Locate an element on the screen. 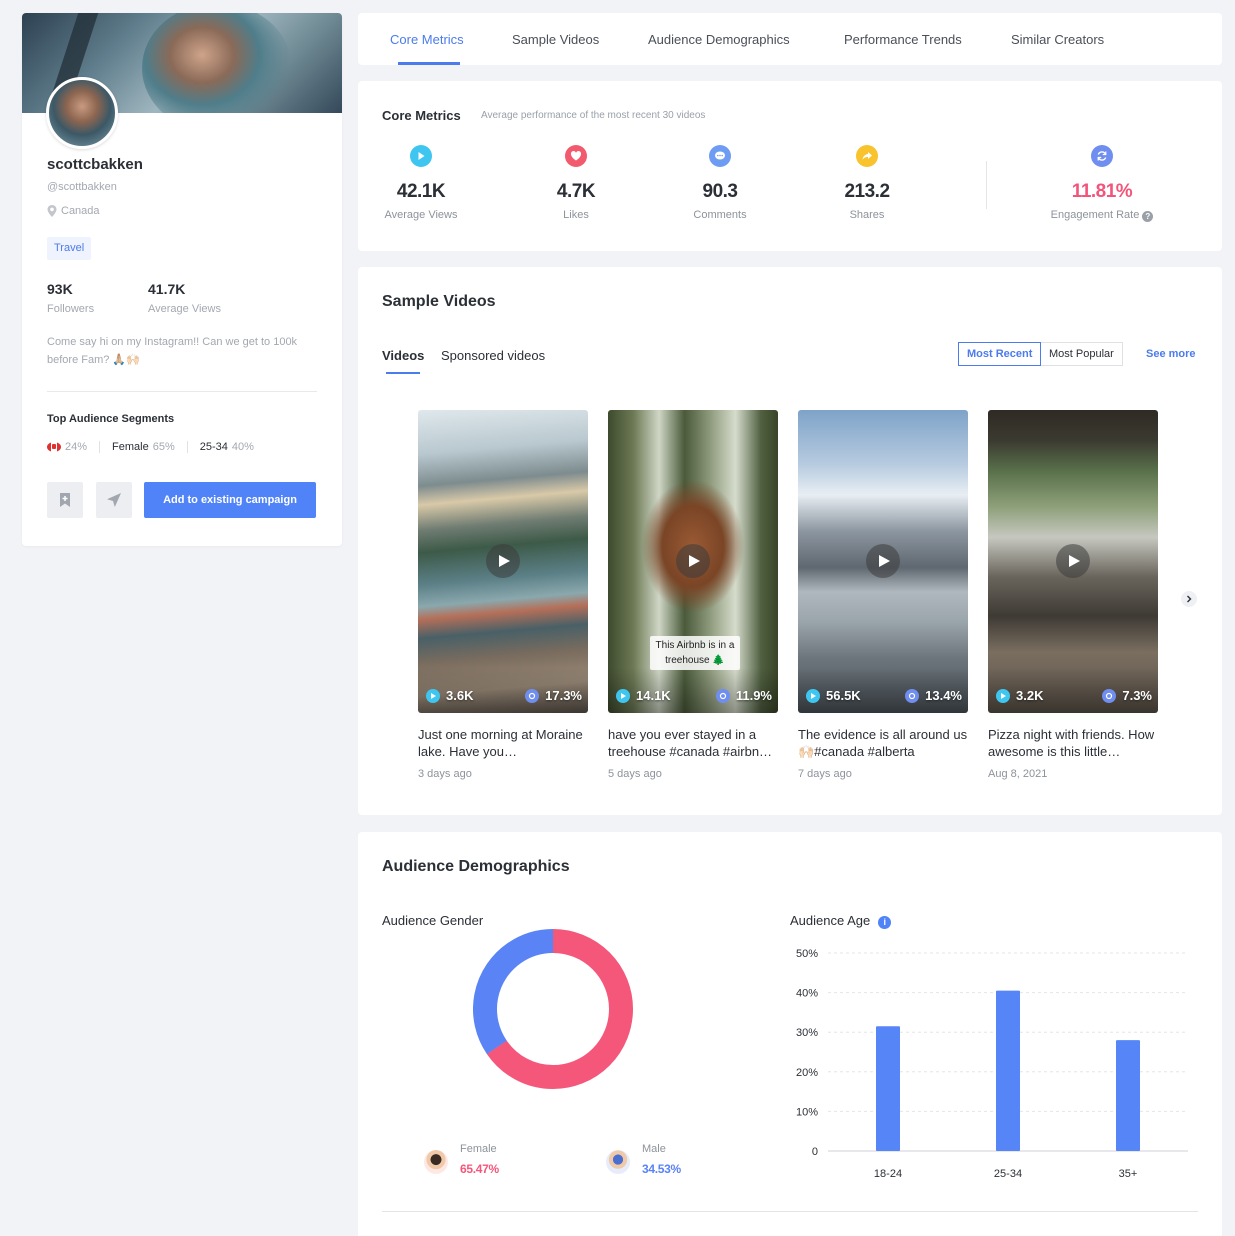 The width and height of the screenshot is (1235, 1236). audience-gender-title: Audience Gender is located at coordinates (433, 920).